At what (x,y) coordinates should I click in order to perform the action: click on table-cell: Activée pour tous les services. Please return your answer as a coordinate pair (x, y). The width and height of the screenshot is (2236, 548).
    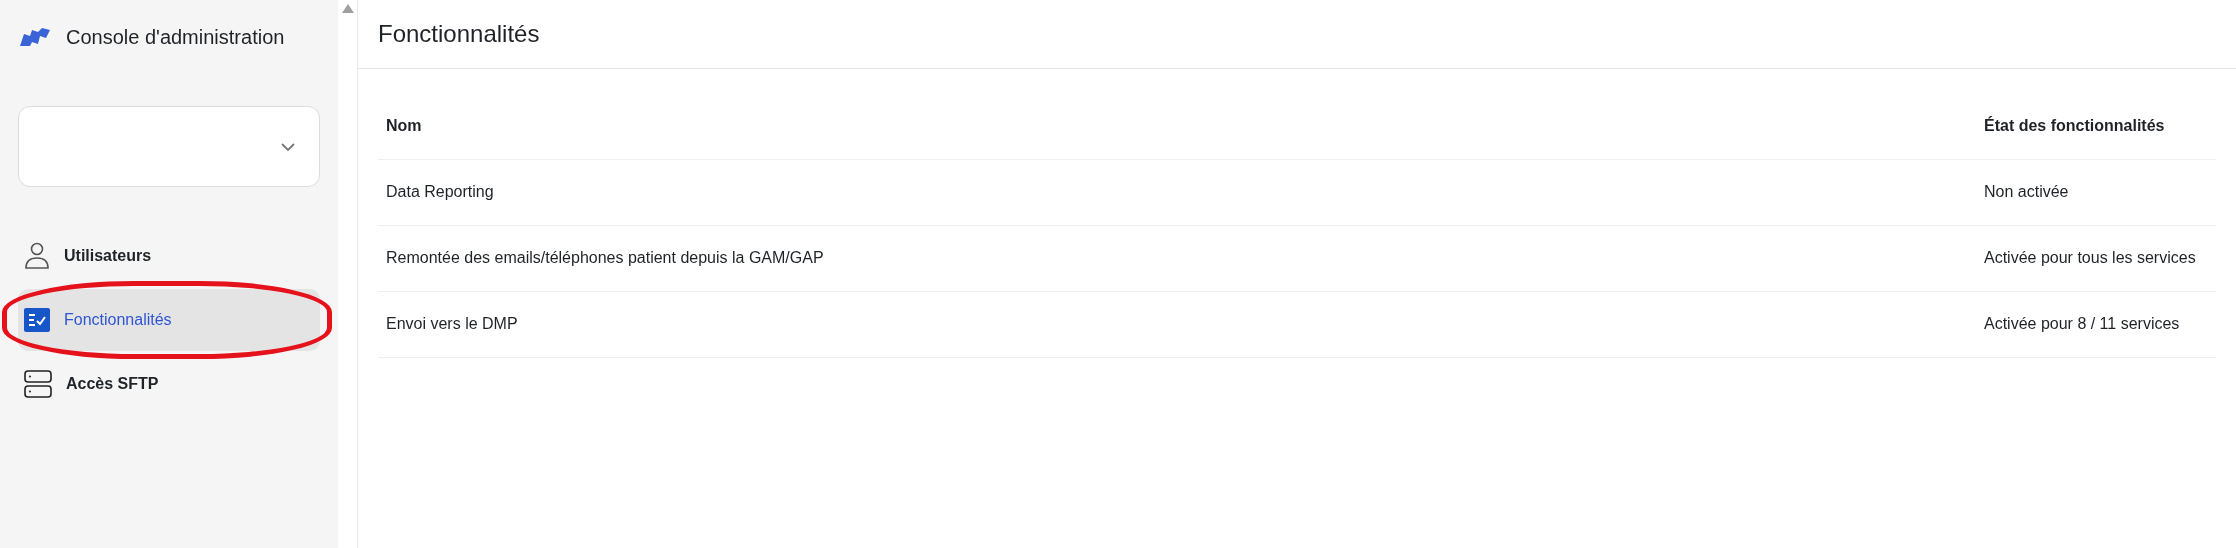
    Looking at the image, I should click on (2096, 258).